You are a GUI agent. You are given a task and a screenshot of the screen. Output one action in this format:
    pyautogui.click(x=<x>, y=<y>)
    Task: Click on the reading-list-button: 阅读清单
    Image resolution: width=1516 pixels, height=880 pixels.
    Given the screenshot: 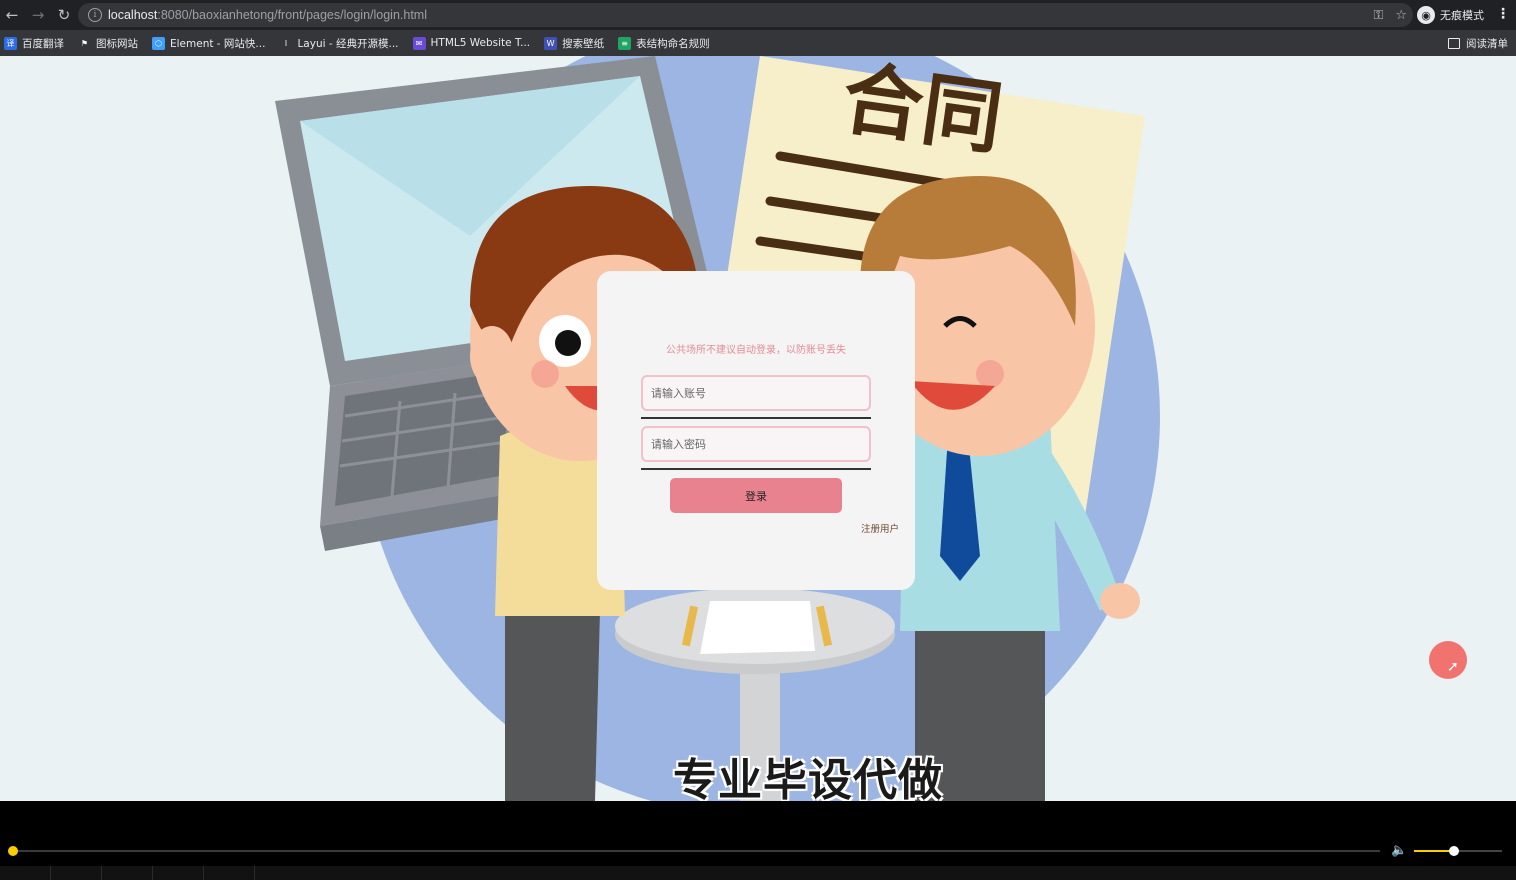 What is the action you would take?
    pyautogui.click(x=1478, y=43)
    